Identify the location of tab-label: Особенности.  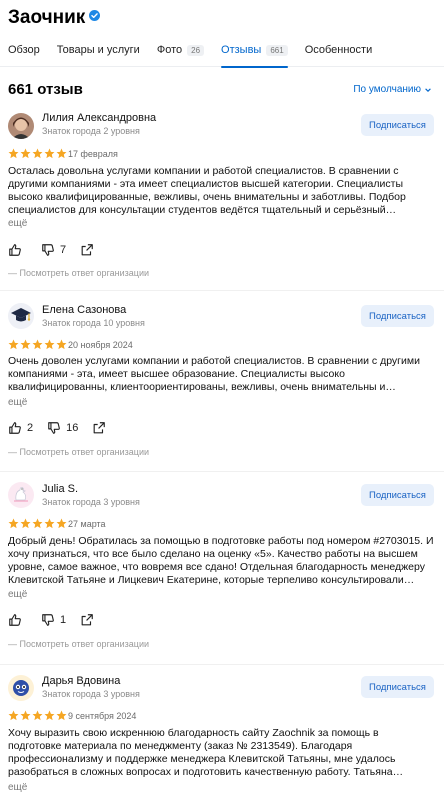
(338, 50).